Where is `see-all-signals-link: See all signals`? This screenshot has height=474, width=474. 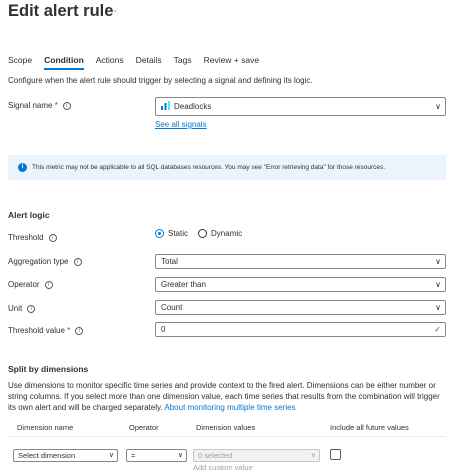
see-all-signals-link: See all signals is located at coordinates (181, 124).